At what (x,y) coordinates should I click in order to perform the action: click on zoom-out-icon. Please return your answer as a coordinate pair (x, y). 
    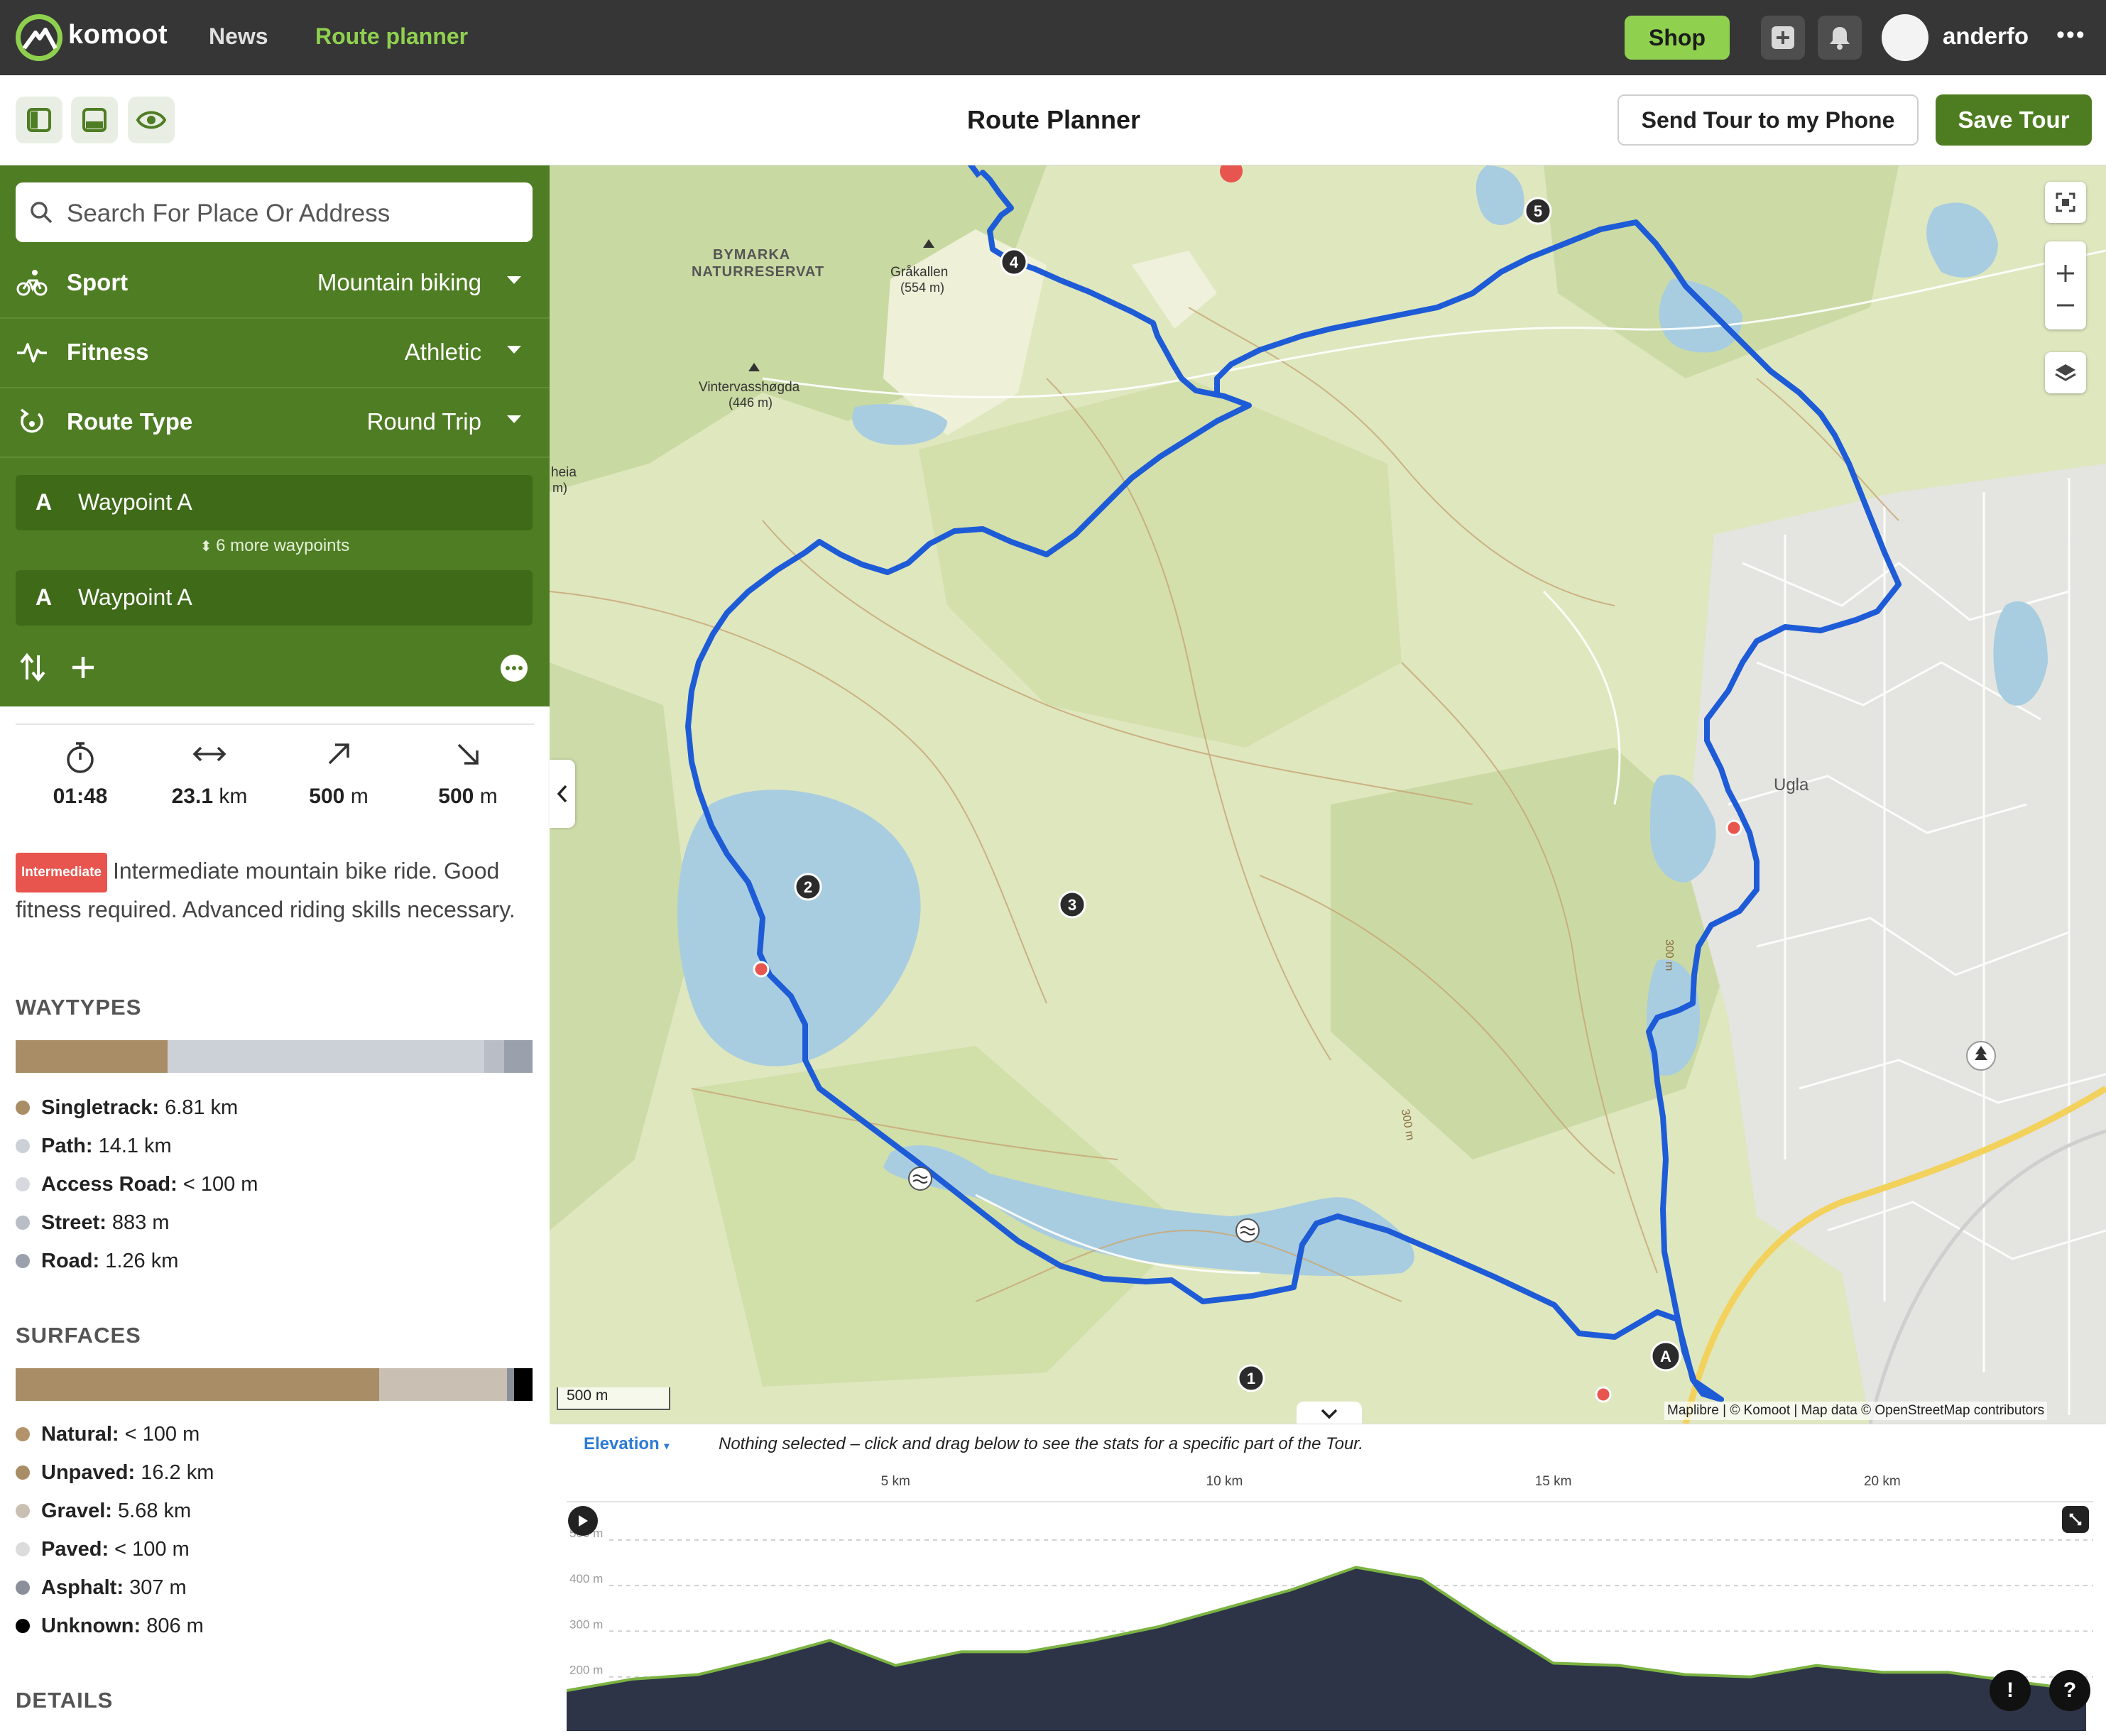
    Looking at the image, I should click on (2065, 305).